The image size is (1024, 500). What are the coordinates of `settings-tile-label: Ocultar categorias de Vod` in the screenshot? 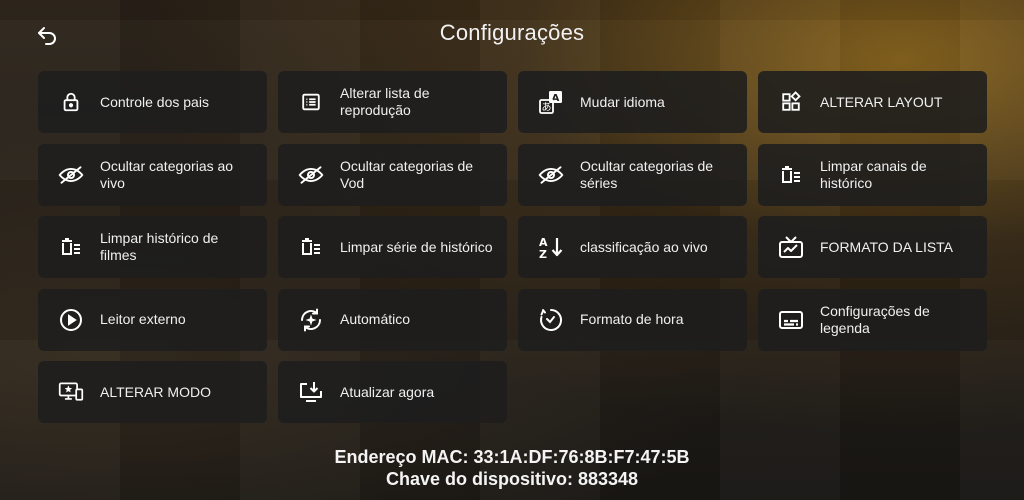 It's located at (407, 174).